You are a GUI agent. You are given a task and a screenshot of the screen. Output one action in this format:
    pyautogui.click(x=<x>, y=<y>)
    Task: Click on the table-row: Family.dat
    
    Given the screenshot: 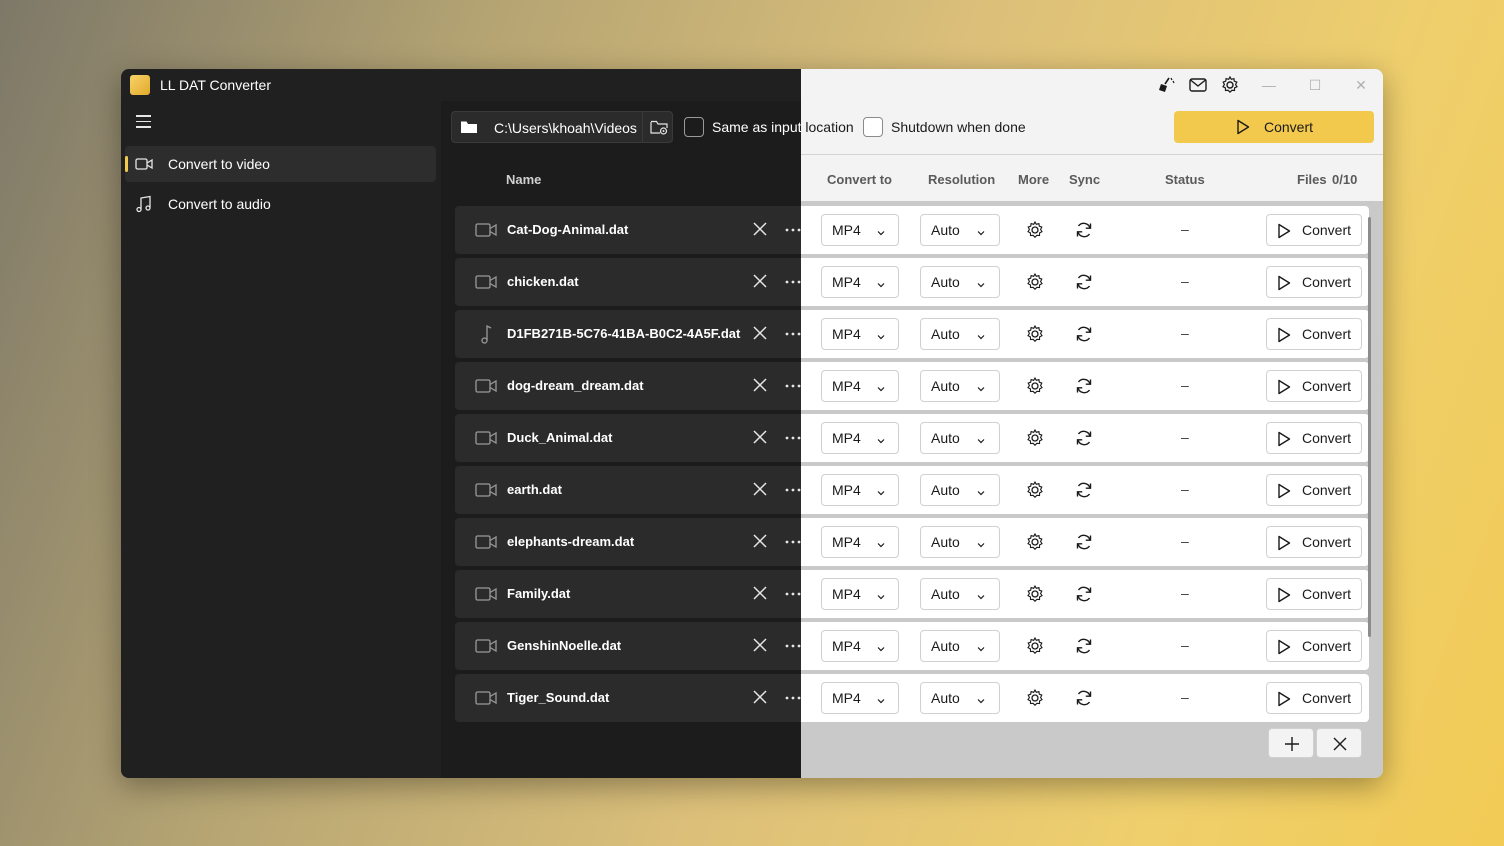 What is the action you would take?
    pyautogui.click(x=628, y=594)
    